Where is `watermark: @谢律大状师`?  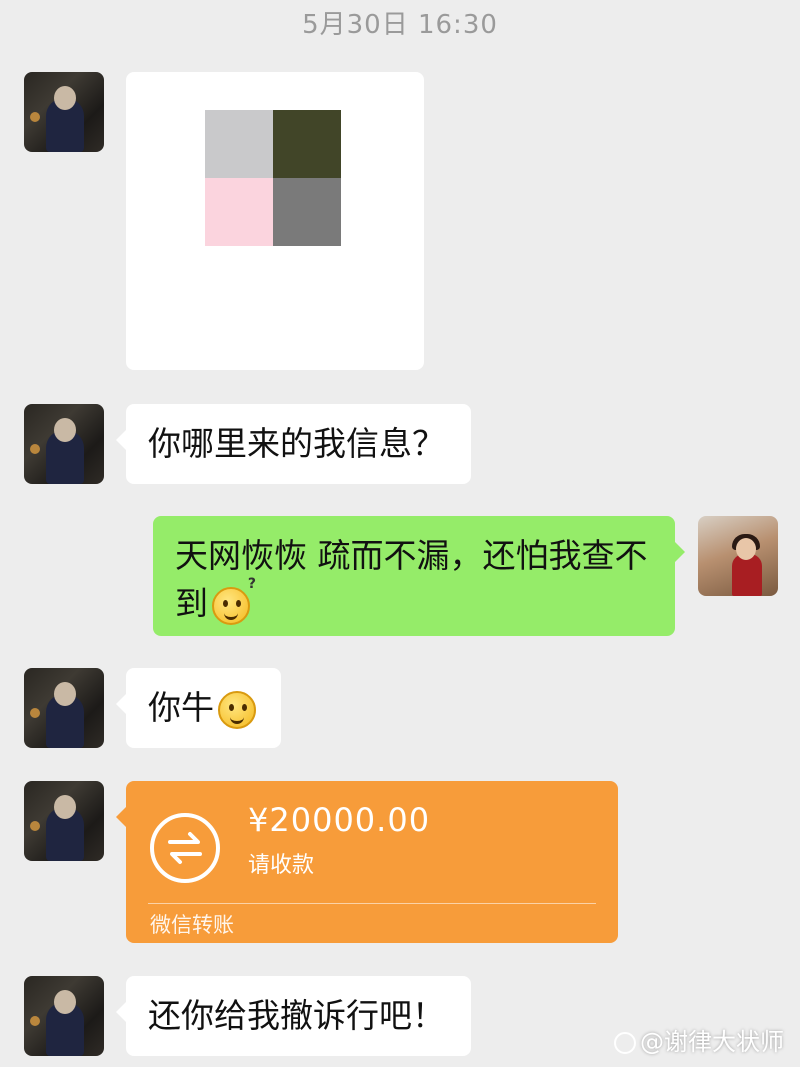
watermark: @谢律大状师 is located at coordinates (699, 1039).